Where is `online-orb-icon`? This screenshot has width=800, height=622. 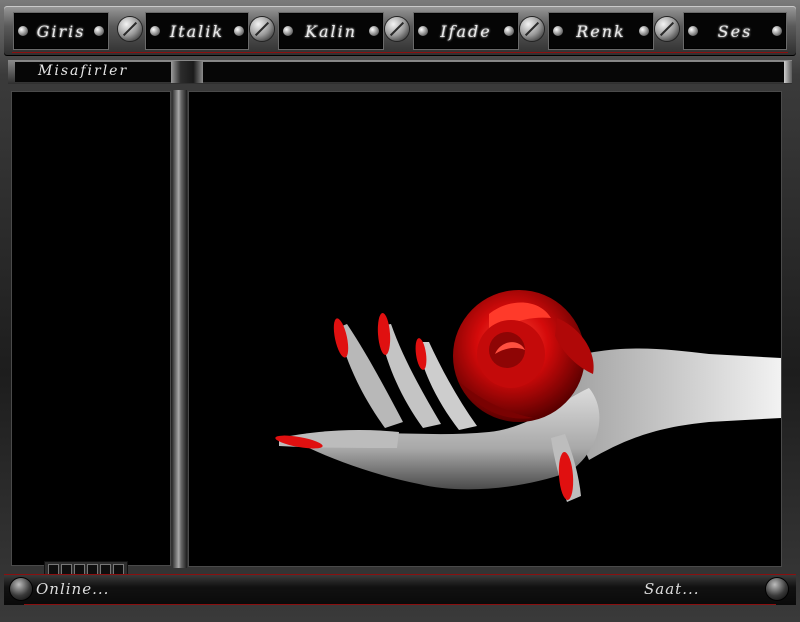 online-orb-icon is located at coordinates (21, 589).